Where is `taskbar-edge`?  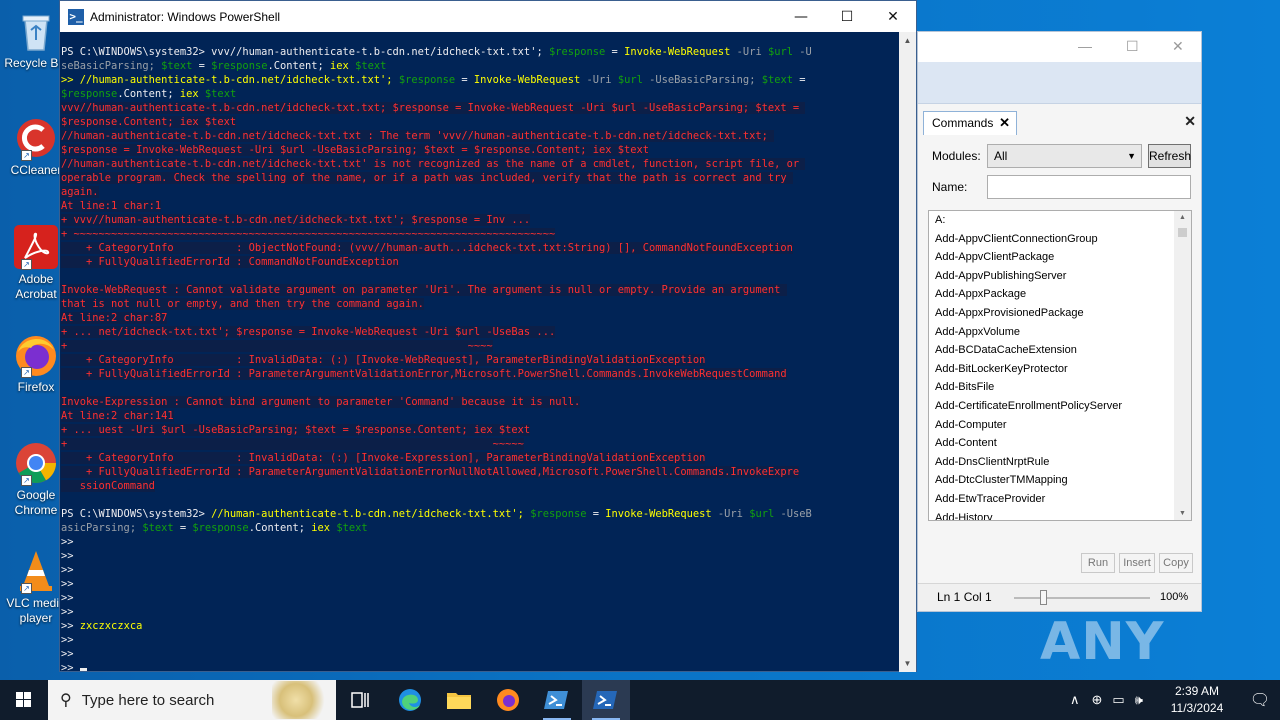 taskbar-edge is located at coordinates (410, 700).